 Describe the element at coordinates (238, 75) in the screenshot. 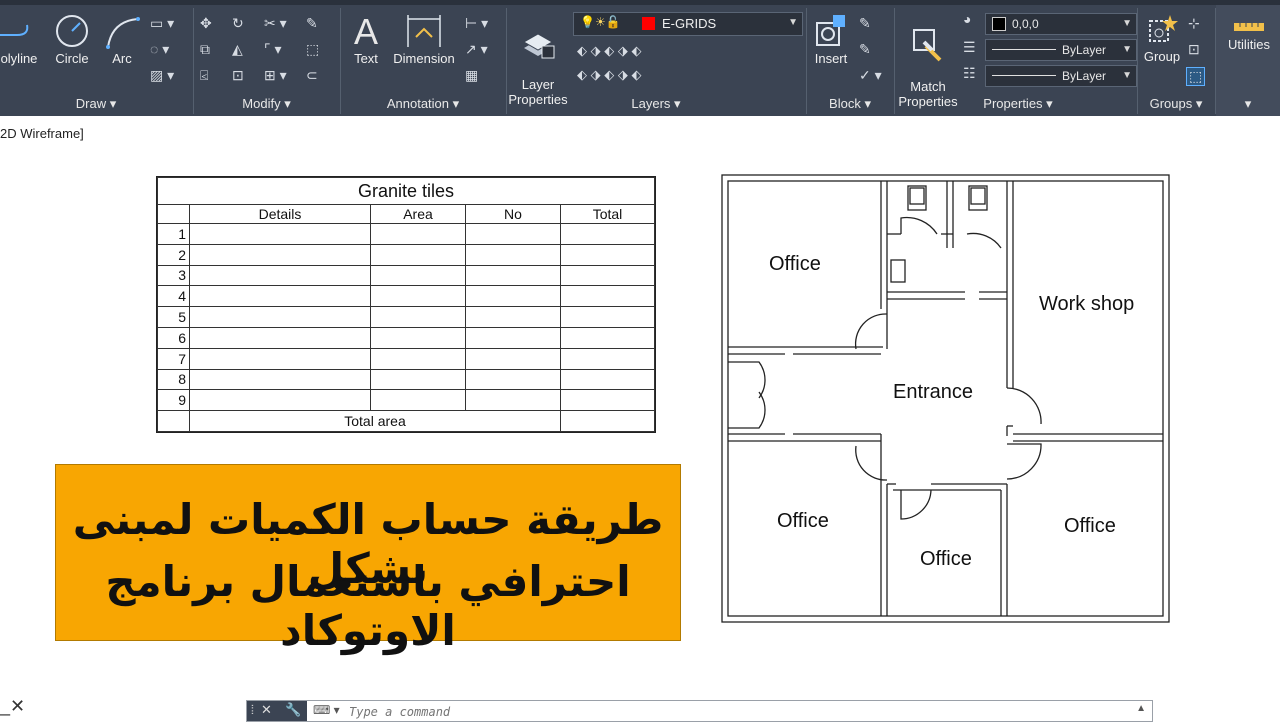

I see `scale-icon: ⊡` at that location.